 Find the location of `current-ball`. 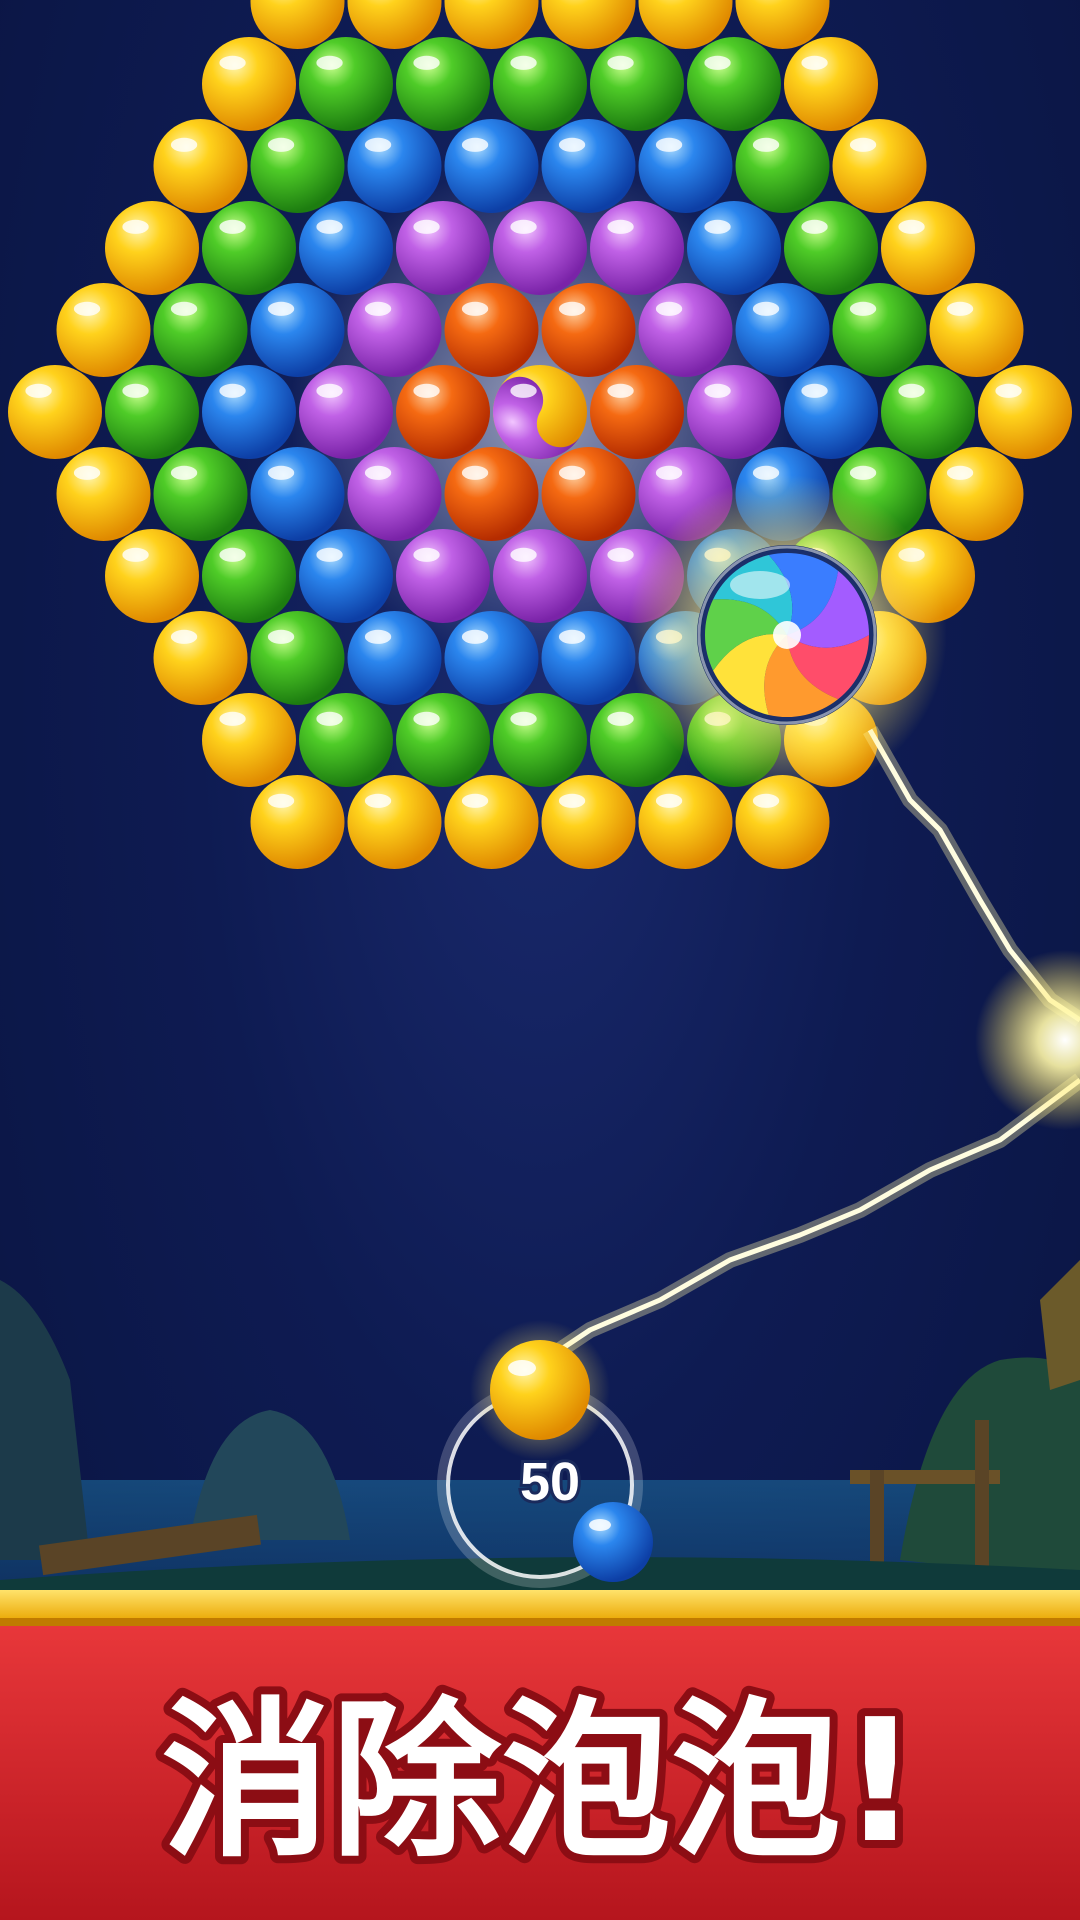

current-ball is located at coordinates (540, 1390).